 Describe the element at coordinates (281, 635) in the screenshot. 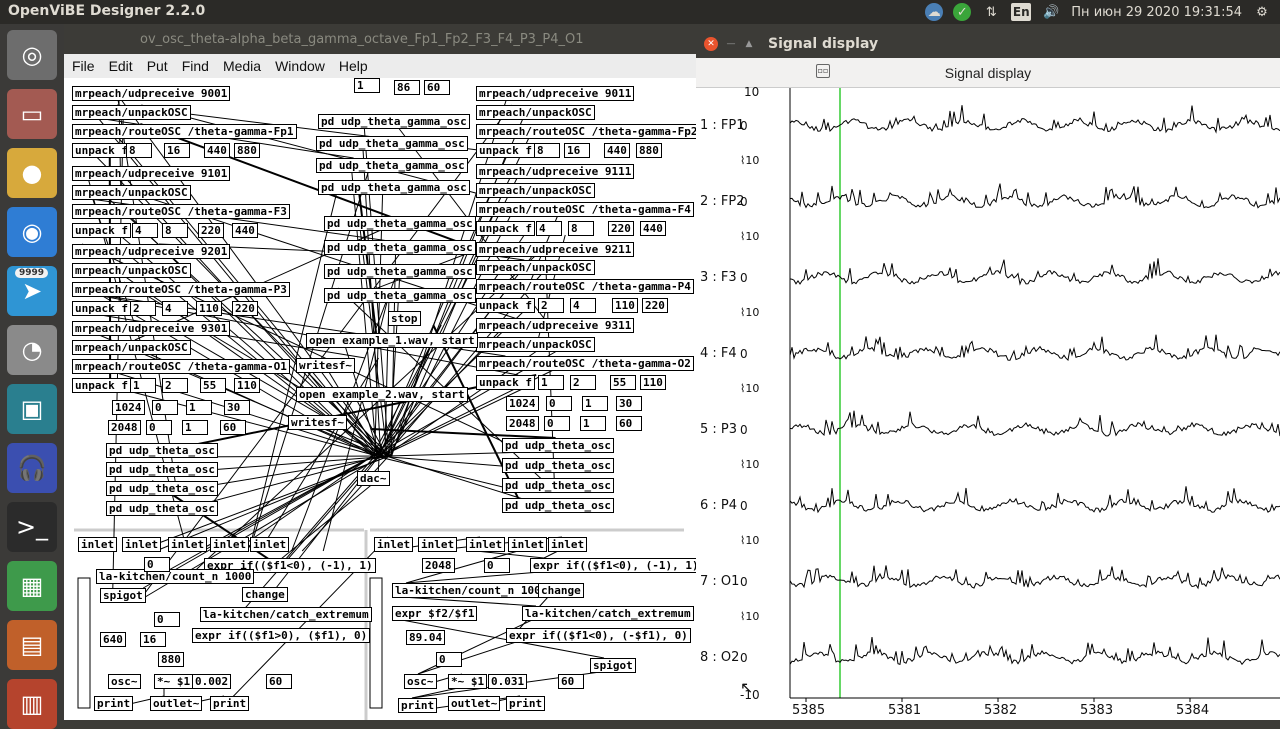

I see `pd-object: expr if(($f1>0), ($f1), 0)` at that location.